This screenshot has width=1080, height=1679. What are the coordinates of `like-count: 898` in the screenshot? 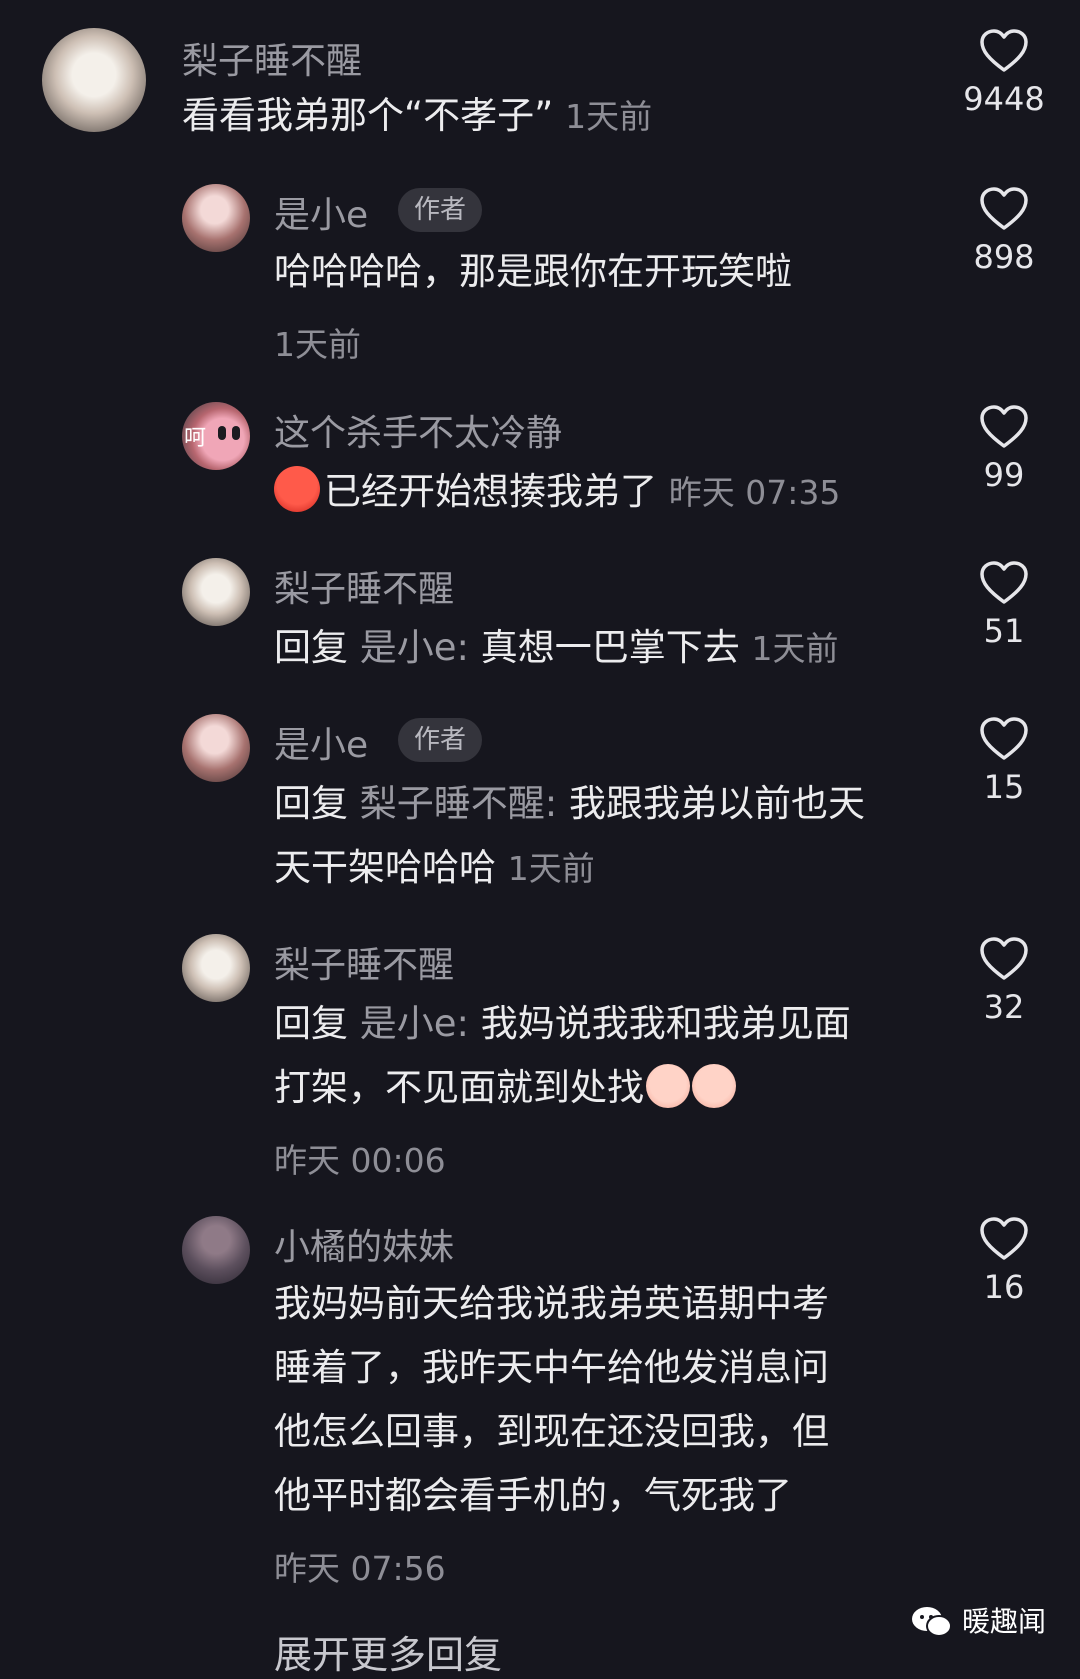 It's located at (1004, 257).